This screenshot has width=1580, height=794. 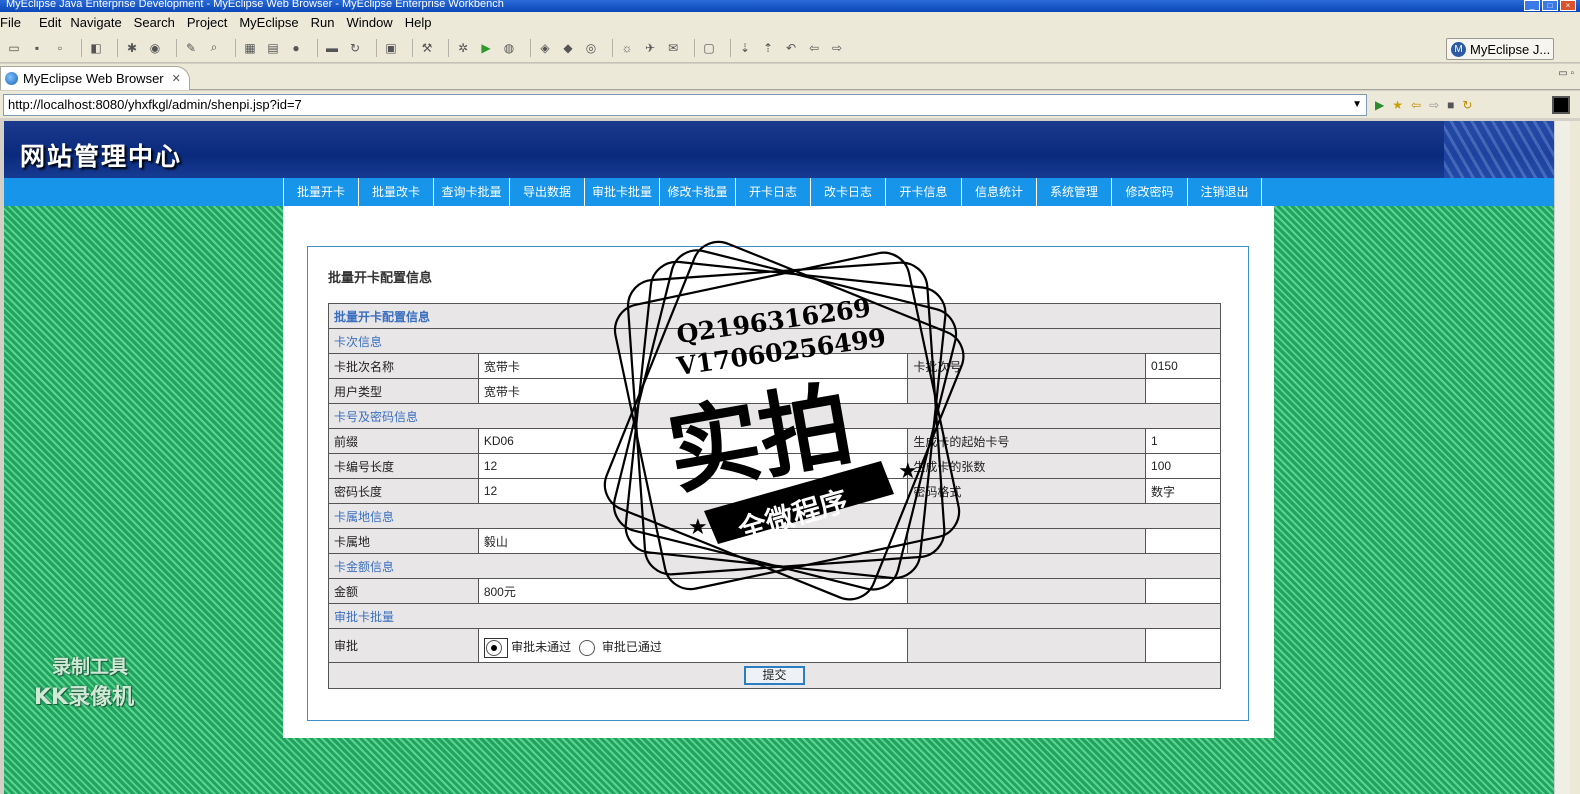 I want to click on menu-help: Help, so click(x=422, y=22).